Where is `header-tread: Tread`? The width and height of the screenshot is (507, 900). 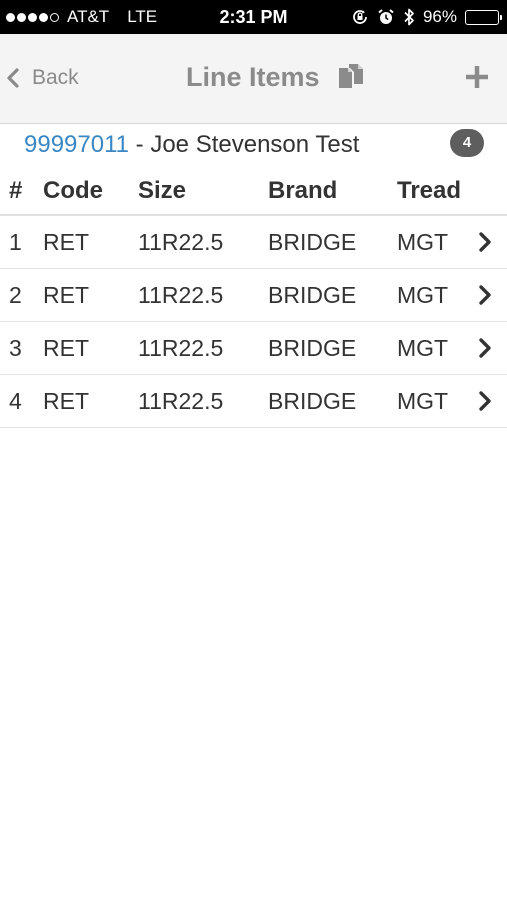
header-tread: Tread is located at coordinates (429, 190).